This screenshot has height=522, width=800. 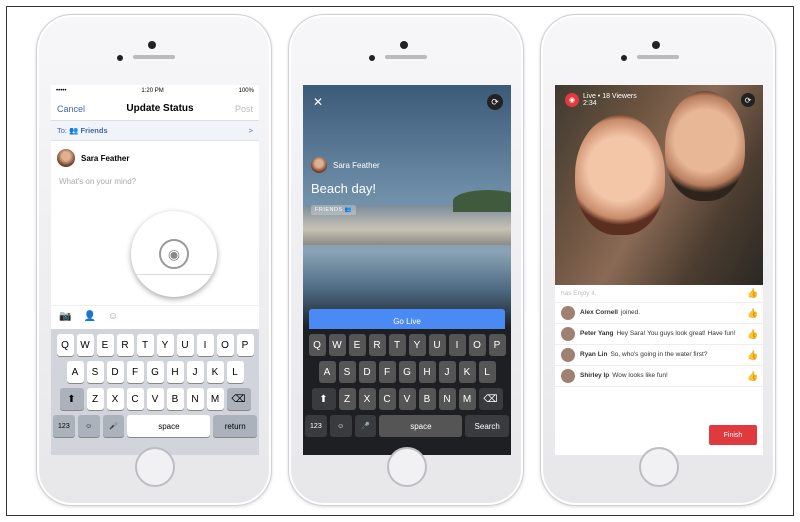 What do you see at coordinates (640, 376) in the screenshot?
I see `comment-body: Wow looks like fun!` at bounding box center [640, 376].